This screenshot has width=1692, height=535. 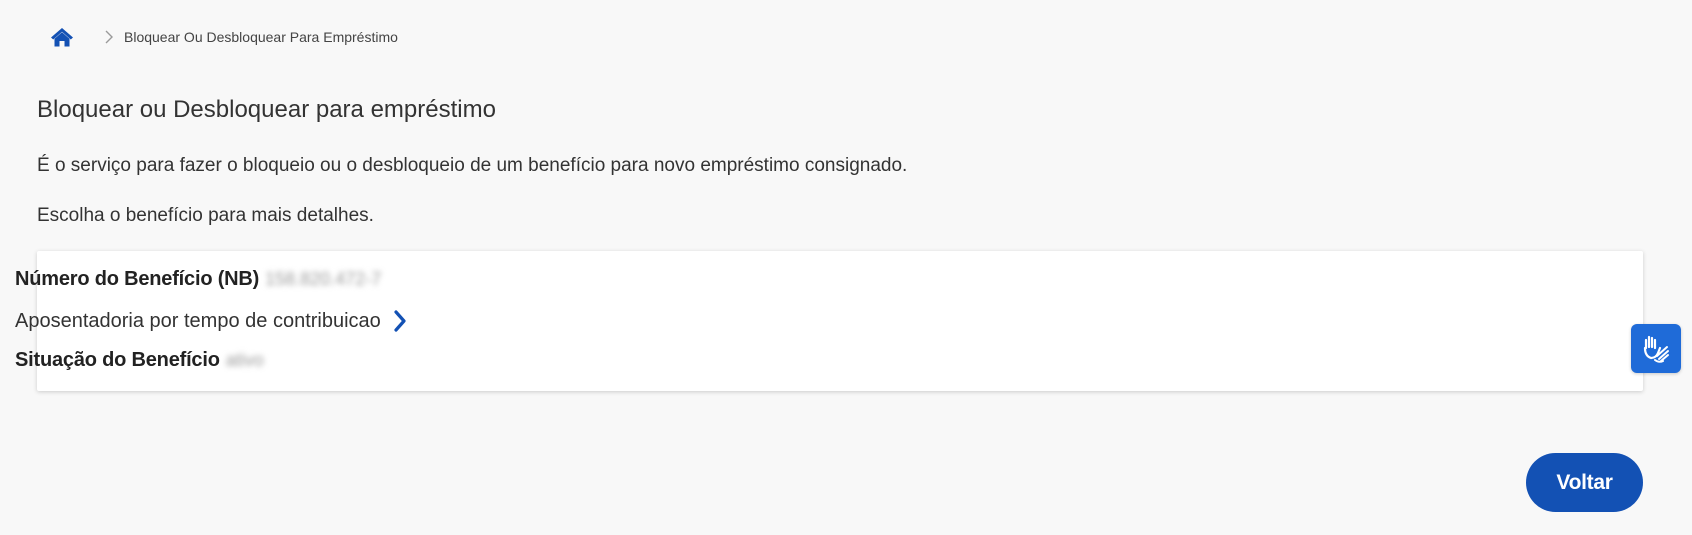 What do you see at coordinates (261, 37) in the screenshot?
I see `breadcrumb-current: Bloquear Ou Desbloquear Para Empréstimo` at bounding box center [261, 37].